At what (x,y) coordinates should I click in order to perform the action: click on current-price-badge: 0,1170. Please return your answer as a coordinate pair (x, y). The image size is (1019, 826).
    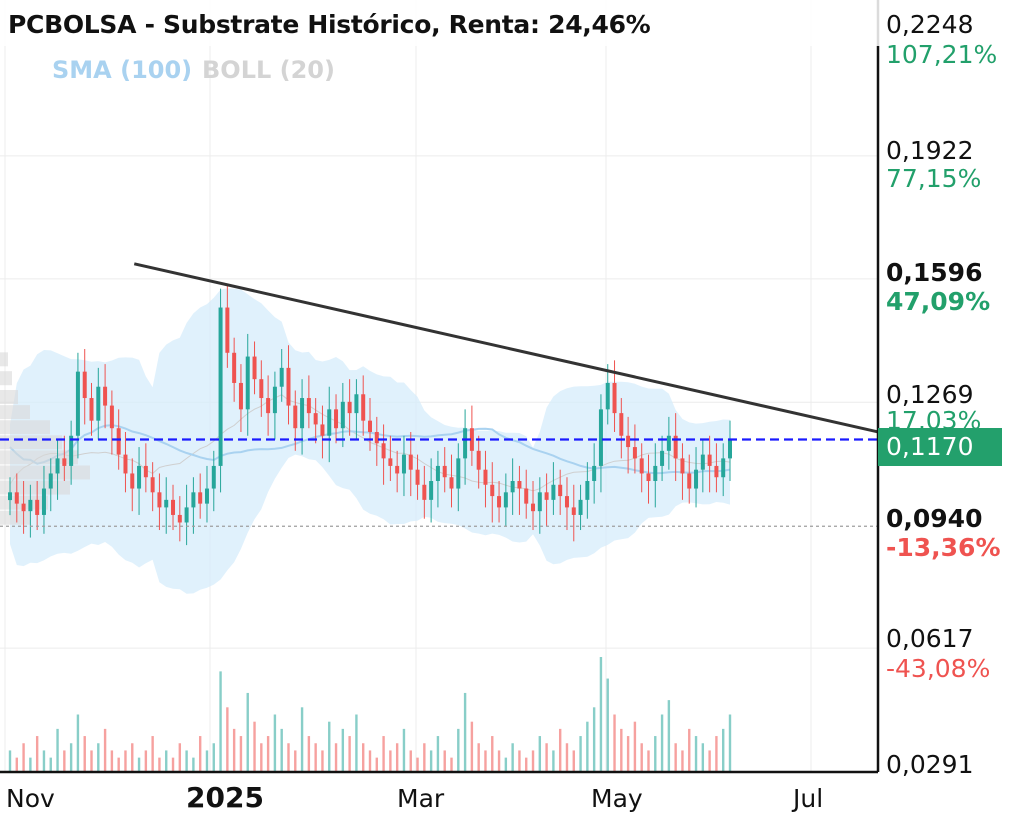
    Looking at the image, I should click on (940, 447).